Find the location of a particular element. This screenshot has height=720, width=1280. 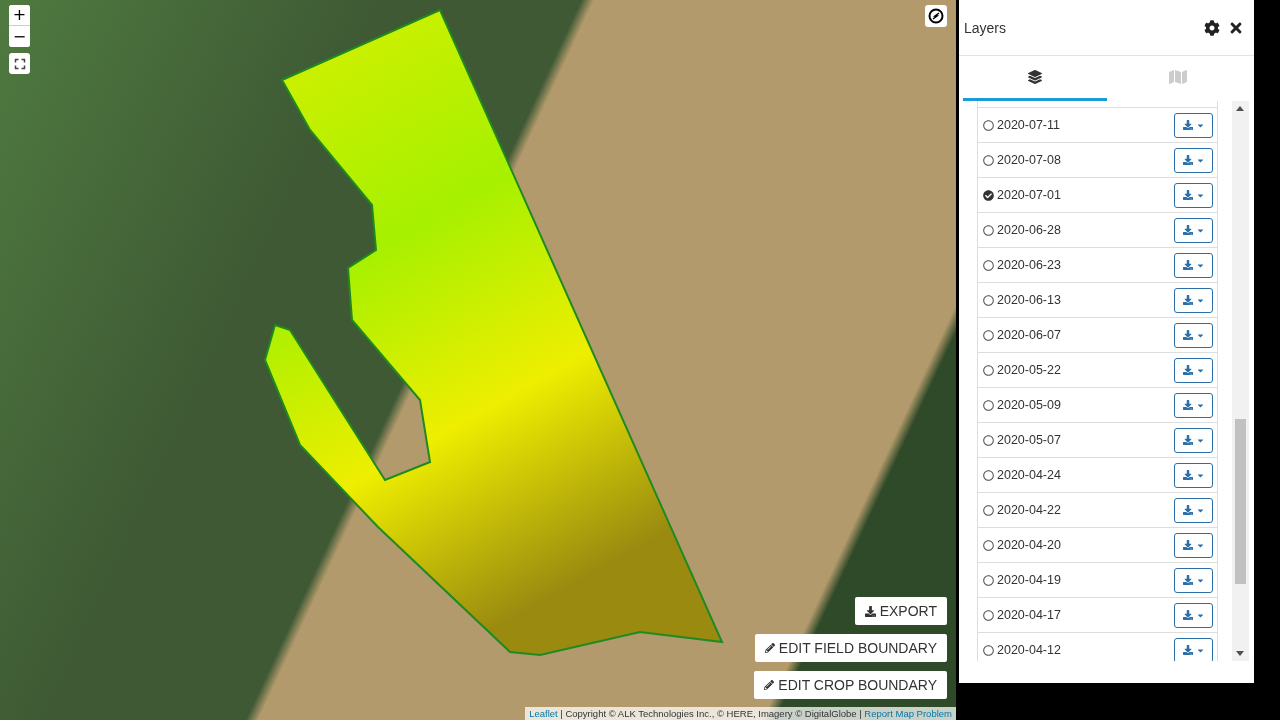

compass-button is located at coordinates (936, 16).